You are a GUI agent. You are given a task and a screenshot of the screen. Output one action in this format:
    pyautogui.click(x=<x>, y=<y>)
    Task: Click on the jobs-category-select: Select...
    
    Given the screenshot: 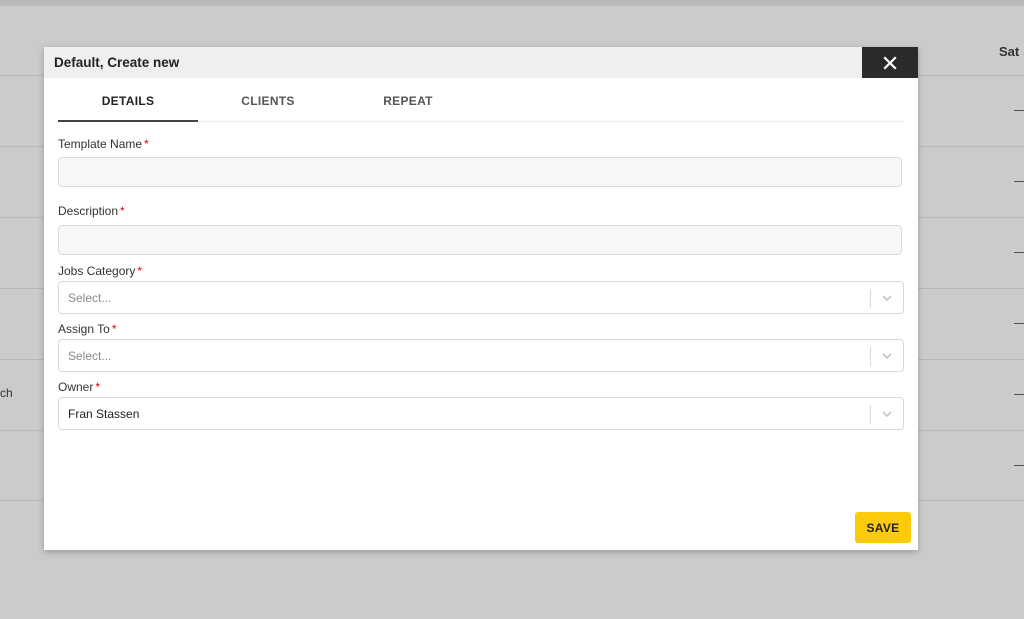 What is the action you would take?
    pyautogui.click(x=481, y=297)
    